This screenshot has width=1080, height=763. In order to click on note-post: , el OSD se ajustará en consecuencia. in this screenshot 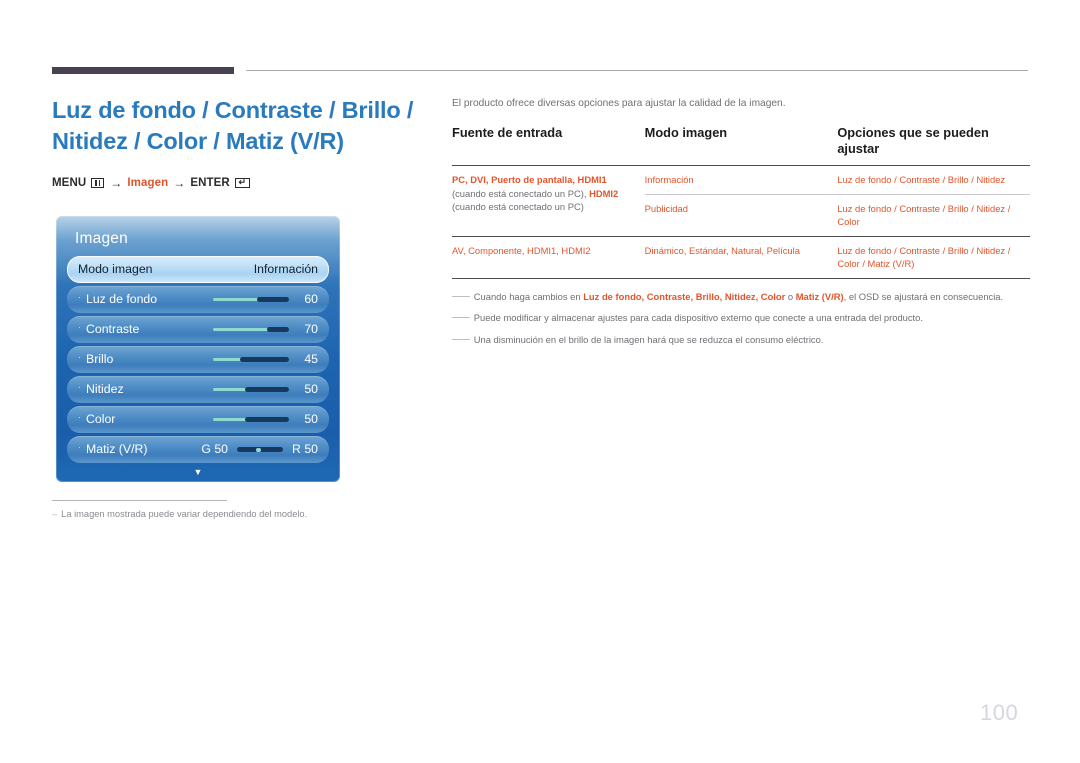, I will do `click(923, 296)`.